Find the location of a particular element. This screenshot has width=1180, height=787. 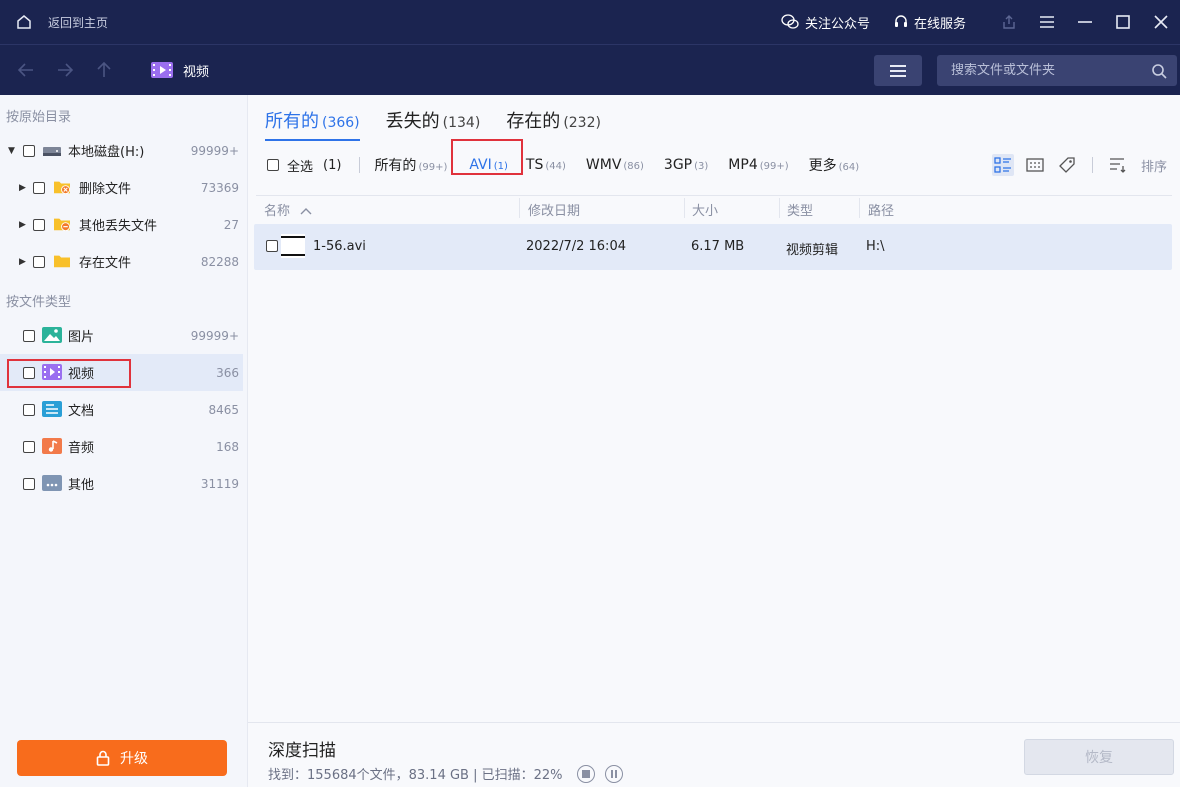

file-date: 2022/7/2 16:04 is located at coordinates (576, 246).